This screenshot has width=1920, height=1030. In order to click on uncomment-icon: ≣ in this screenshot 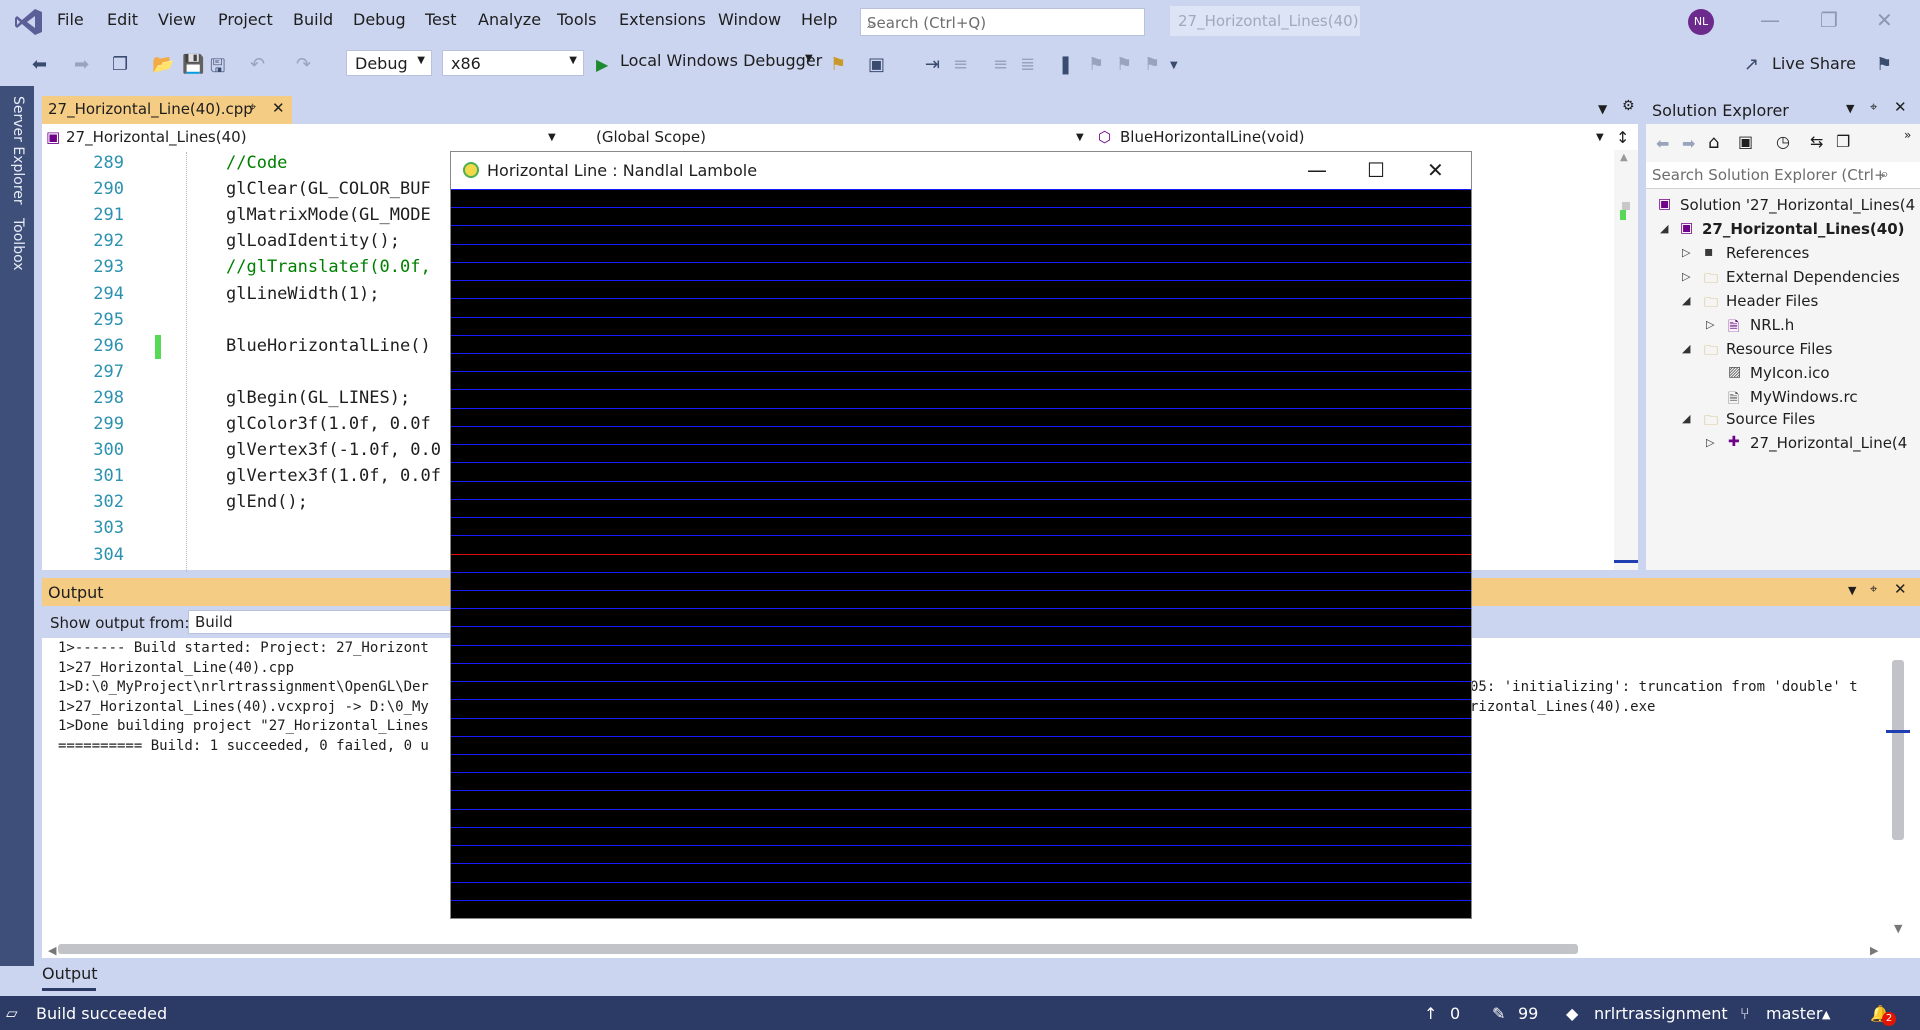, I will do `click(1027, 64)`.